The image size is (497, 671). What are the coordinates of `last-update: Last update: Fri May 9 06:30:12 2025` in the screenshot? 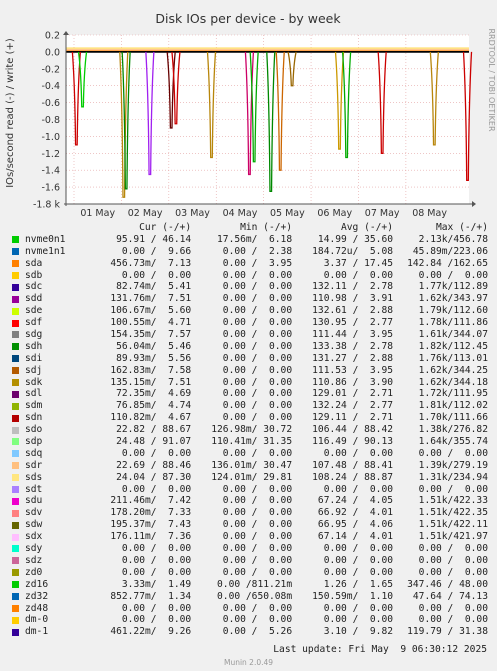 It's located at (380, 649).